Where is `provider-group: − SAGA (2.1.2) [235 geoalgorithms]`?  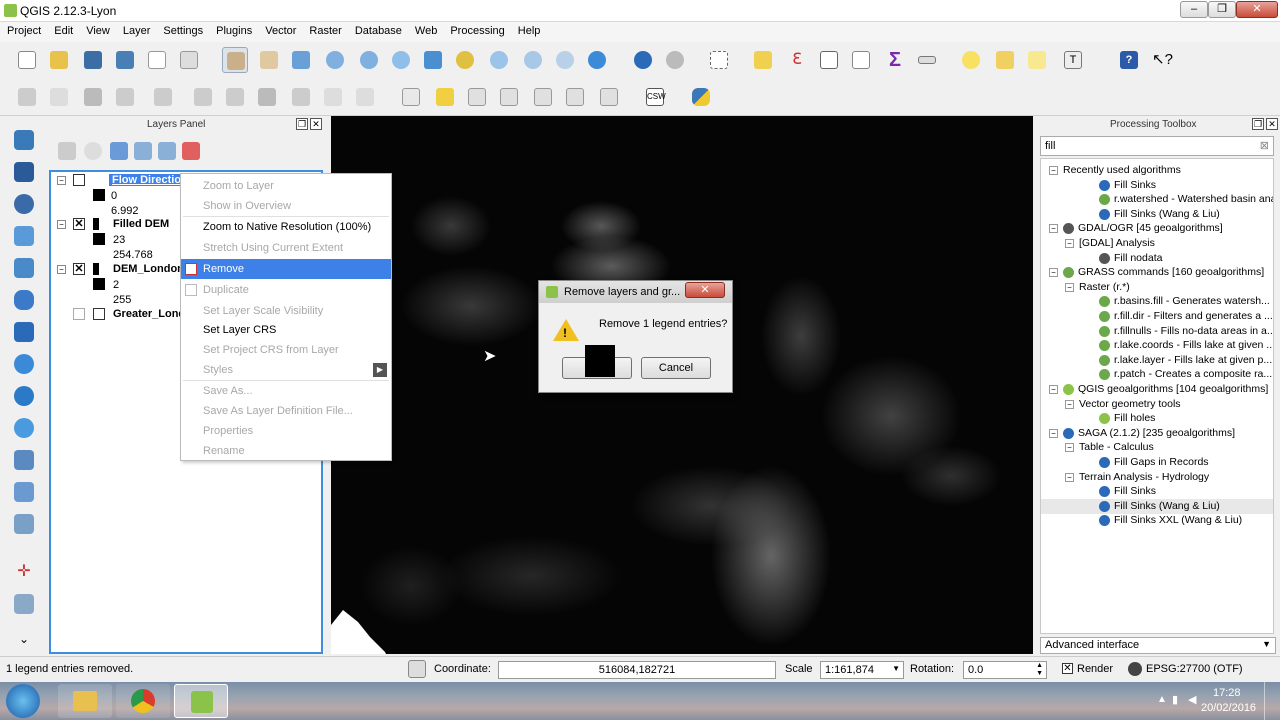
provider-group: − SAGA (2.1.2) [235 geoalgorithms] is located at coordinates (1157, 433).